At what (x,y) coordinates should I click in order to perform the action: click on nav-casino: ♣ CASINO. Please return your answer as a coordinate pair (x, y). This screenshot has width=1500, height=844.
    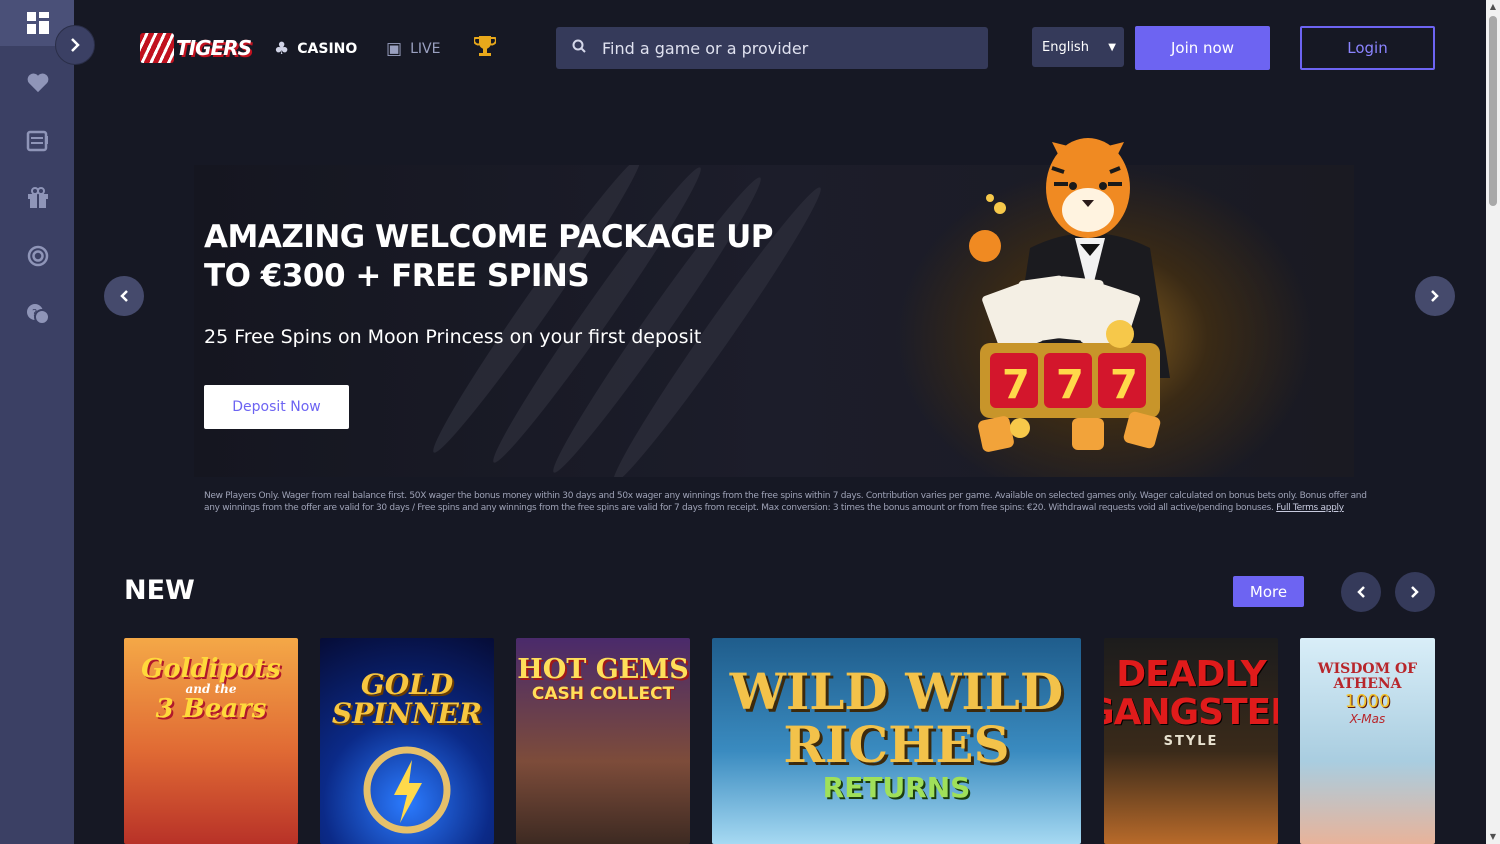
    Looking at the image, I should click on (315, 49).